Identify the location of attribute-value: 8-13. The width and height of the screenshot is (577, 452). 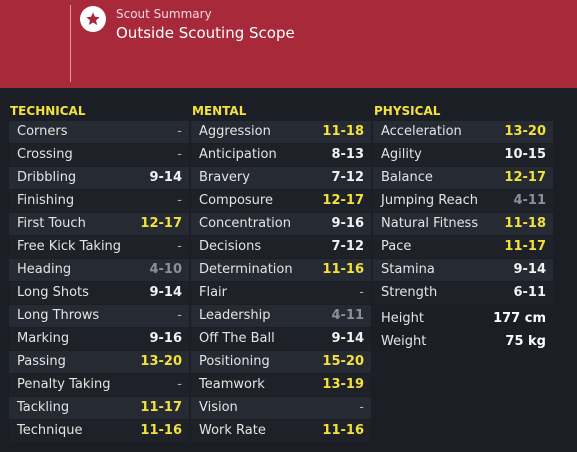
(347, 154).